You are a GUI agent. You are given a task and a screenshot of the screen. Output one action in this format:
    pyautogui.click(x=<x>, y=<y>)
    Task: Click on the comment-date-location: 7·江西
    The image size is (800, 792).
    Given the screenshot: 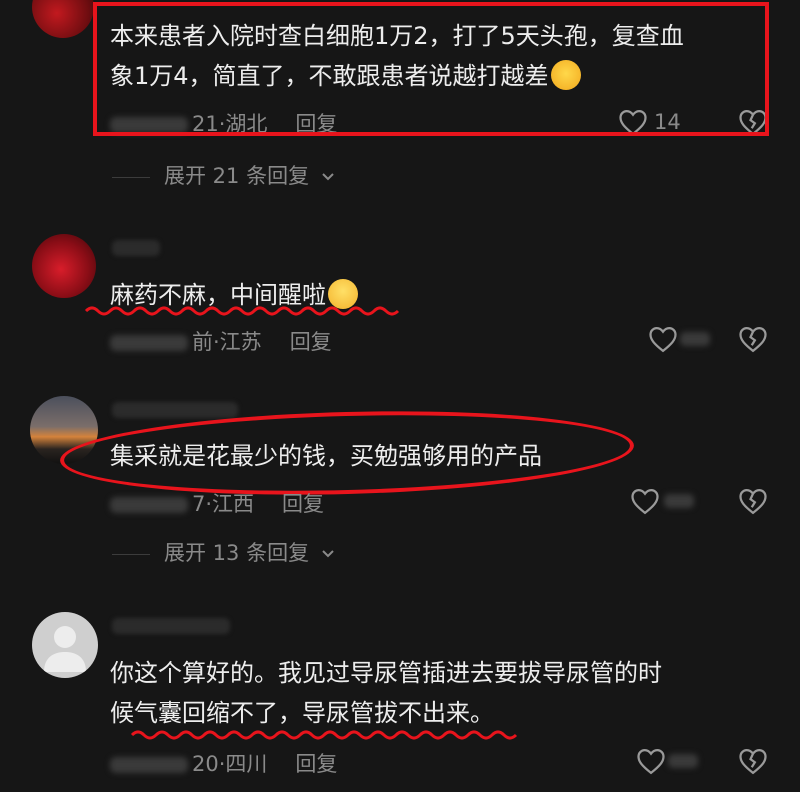 What is the action you would take?
    pyautogui.click(x=223, y=504)
    